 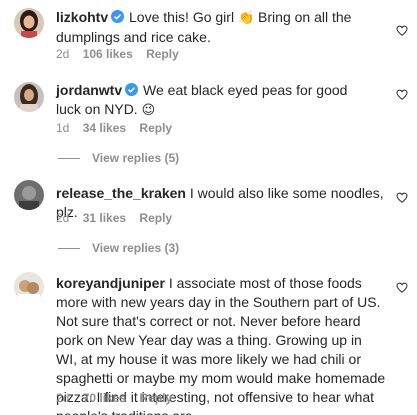 What do you see at coordinates (63, 128) in the screenshot?
I see `comment-time: 1d` at bounding box center [63, 128].